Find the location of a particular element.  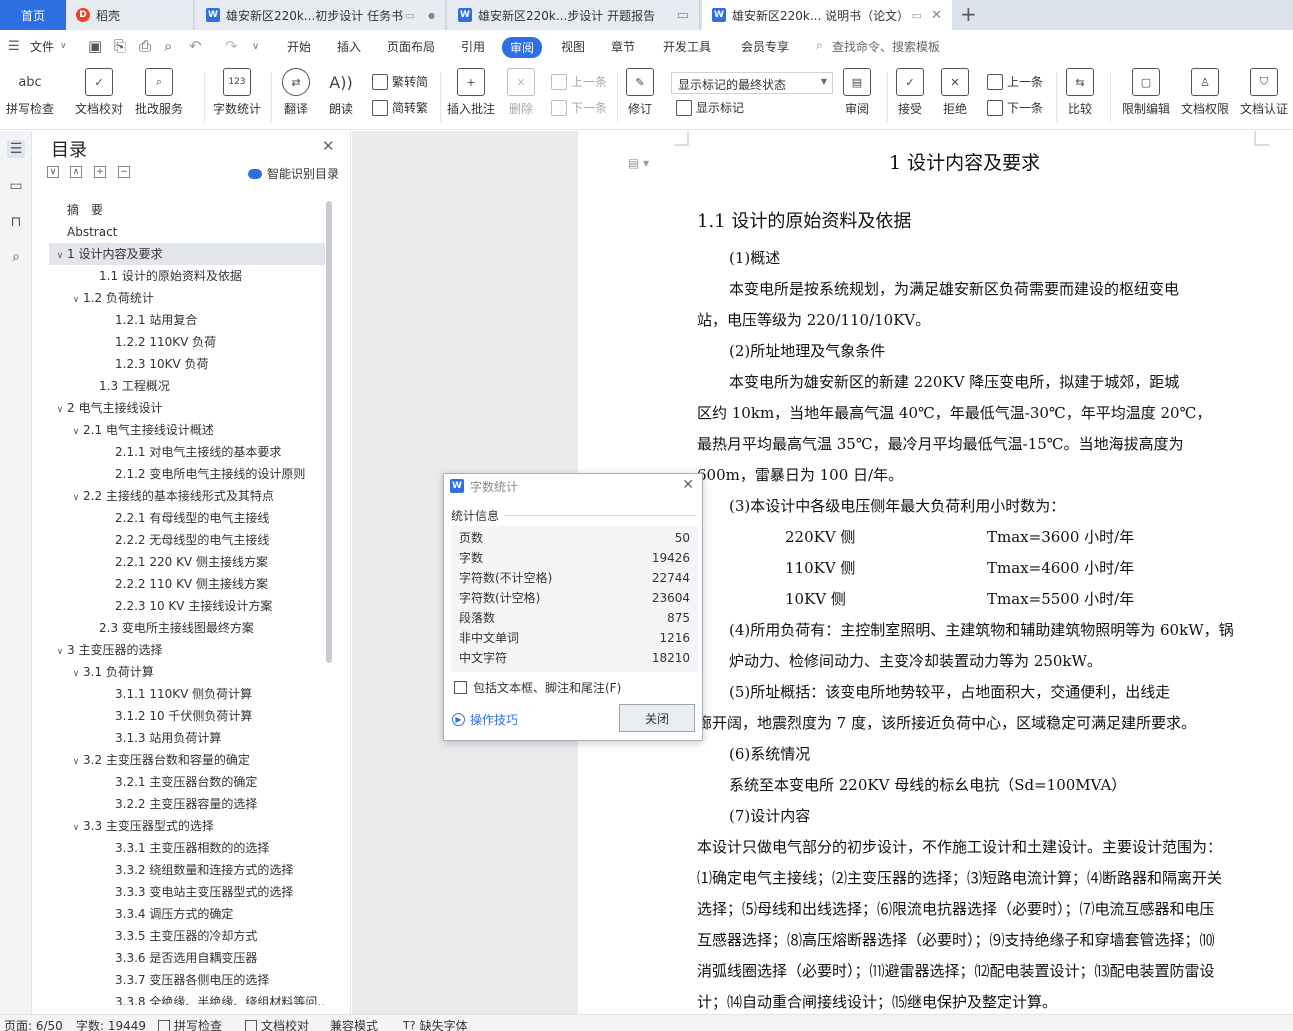

remove-heading-icon: − is located at coordinates (124, 172).